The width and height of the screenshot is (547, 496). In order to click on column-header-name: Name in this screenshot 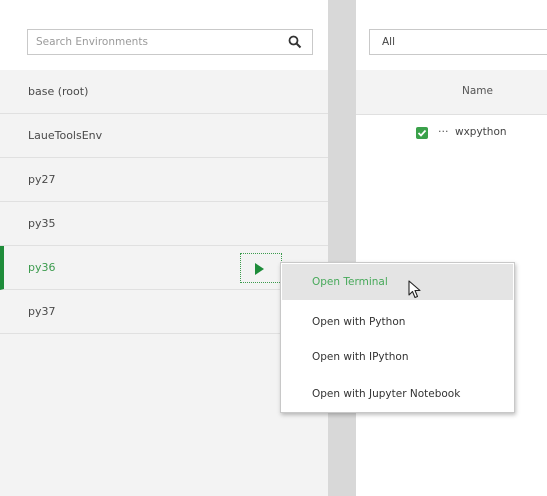, I will do `click(477, 91)`.